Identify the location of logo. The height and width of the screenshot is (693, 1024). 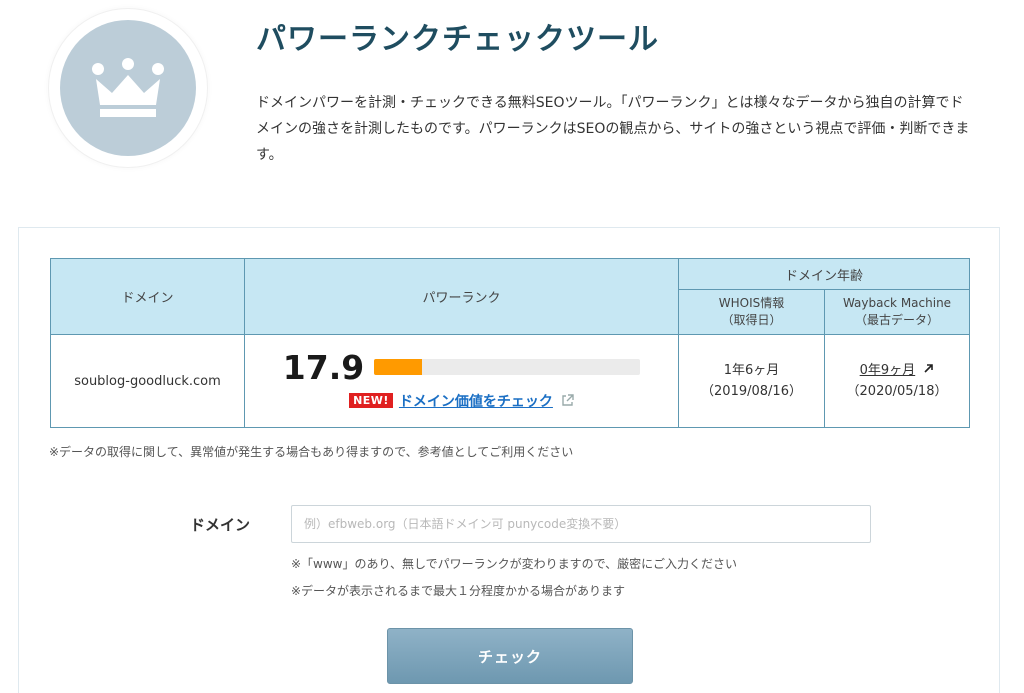
(128, 88).